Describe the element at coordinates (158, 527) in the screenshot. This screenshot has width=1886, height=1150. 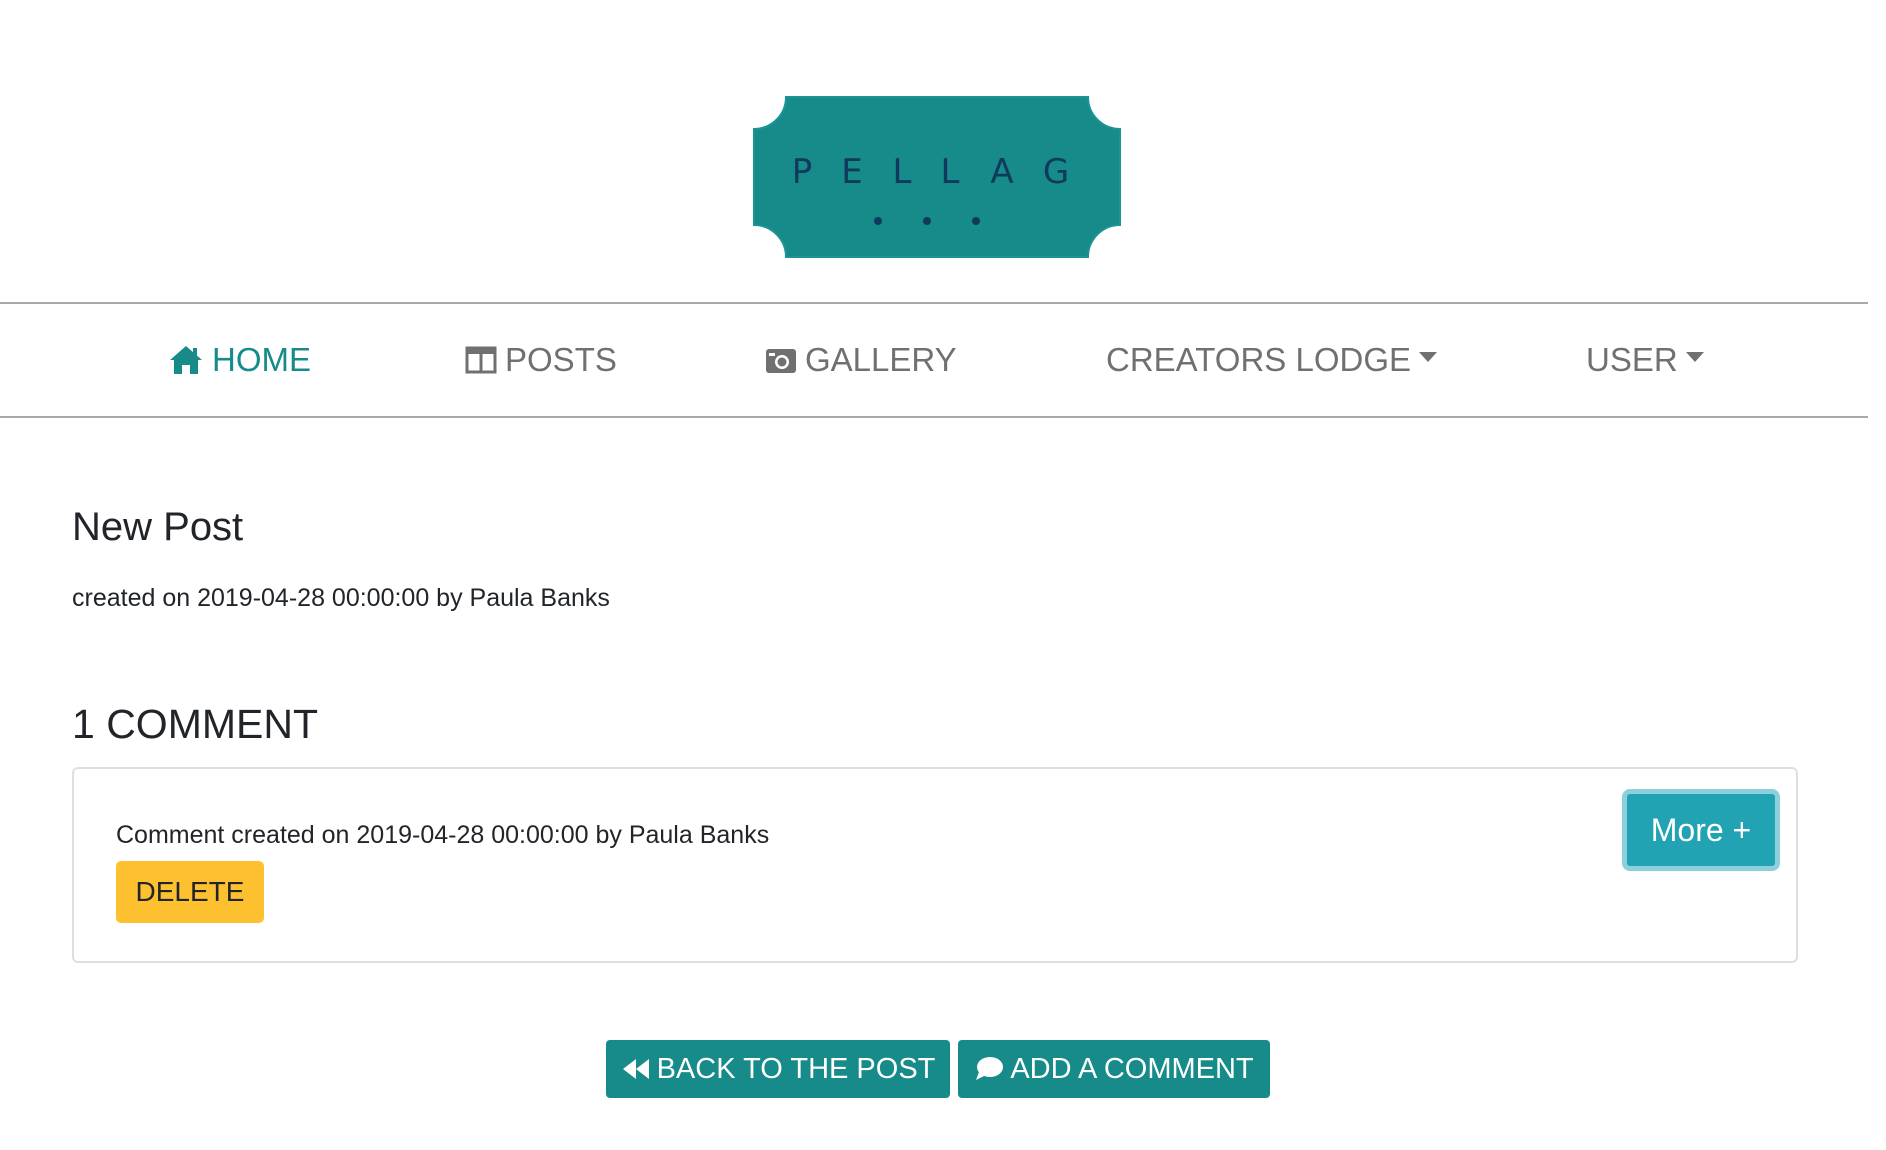
I see `post-title: New Post` at that location.